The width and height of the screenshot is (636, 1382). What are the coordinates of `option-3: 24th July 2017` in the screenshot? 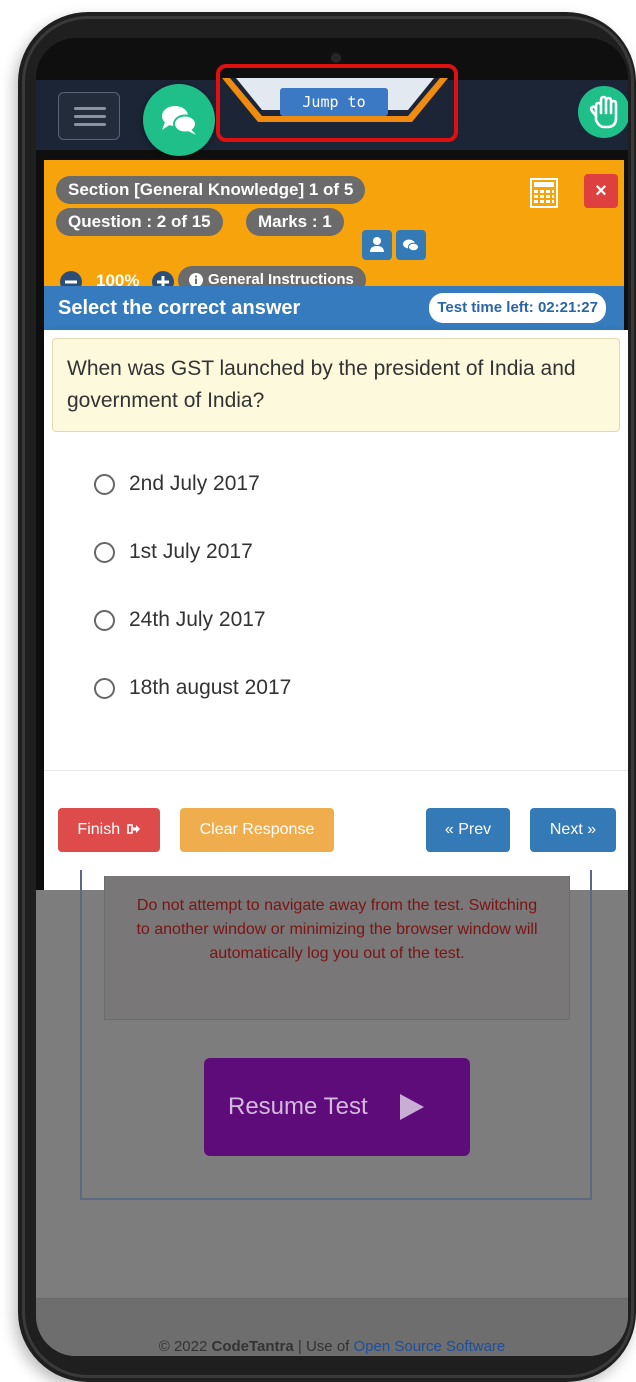 It's located at (180, 620).